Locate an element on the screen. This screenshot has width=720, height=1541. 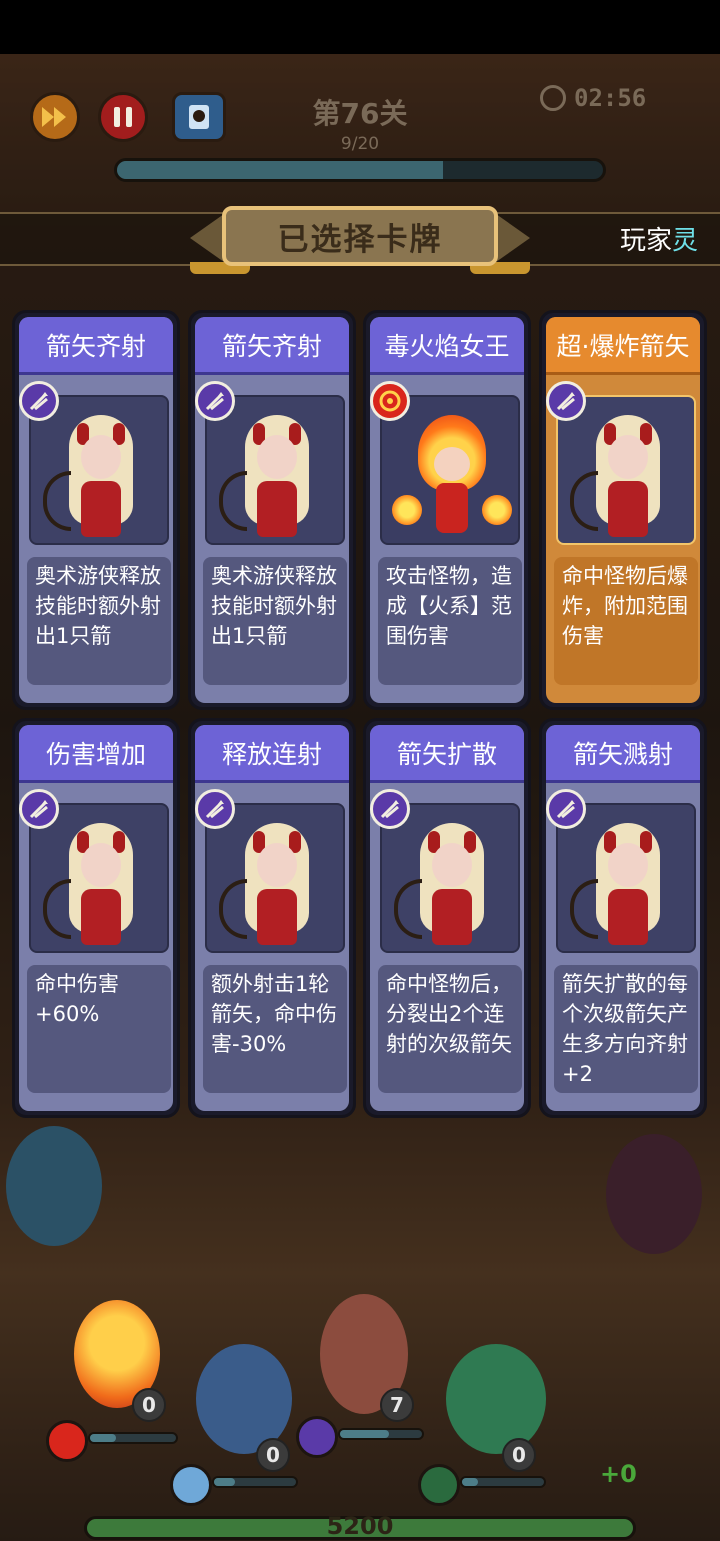
gold-value: 5200 is located at coordinates (360, 1526).